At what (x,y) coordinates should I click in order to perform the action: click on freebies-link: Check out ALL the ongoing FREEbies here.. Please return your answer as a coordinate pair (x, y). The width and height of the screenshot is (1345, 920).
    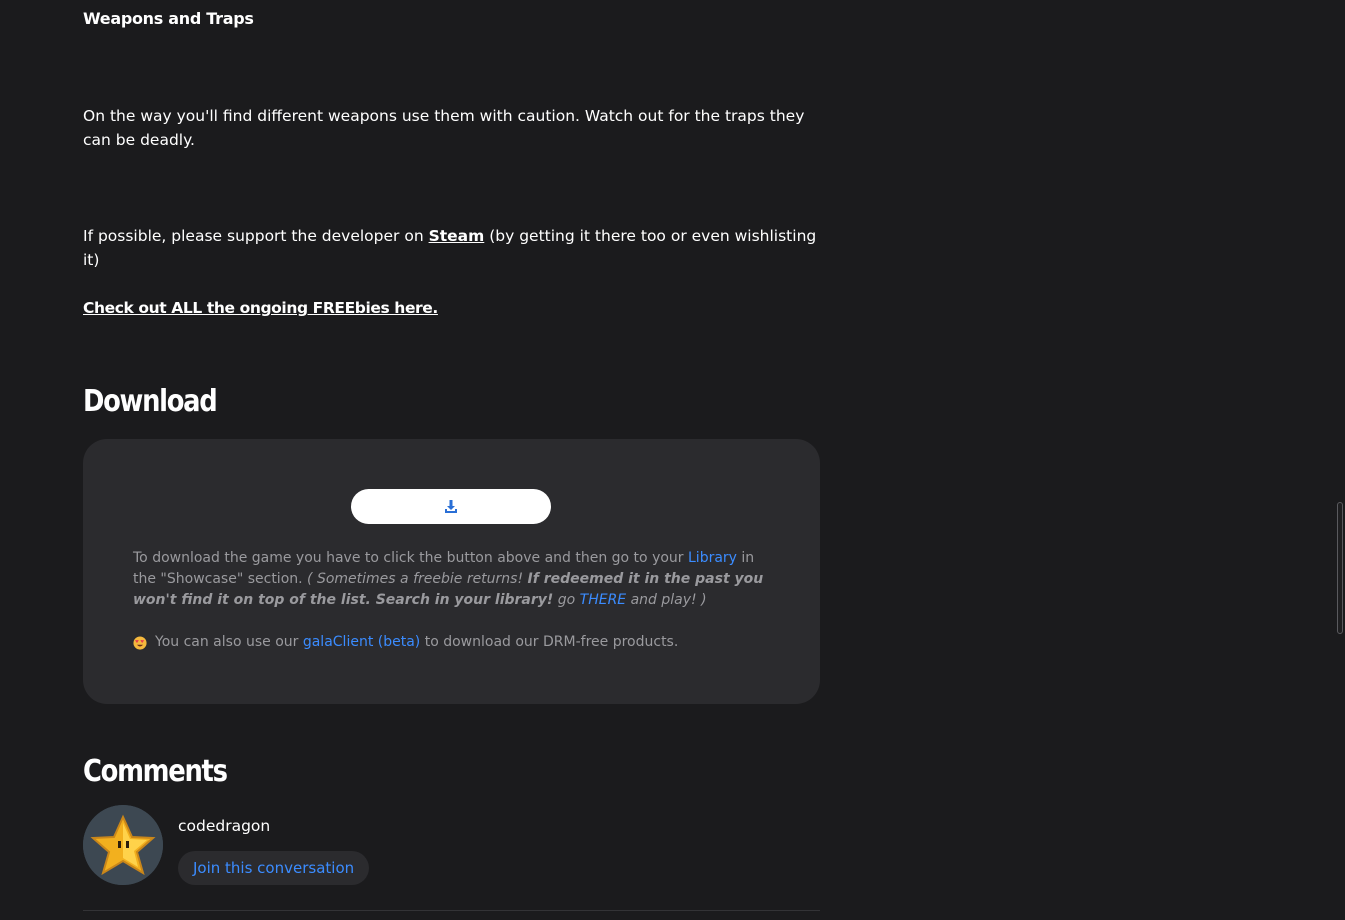
    Looking at the image, I should click on (260, 308).